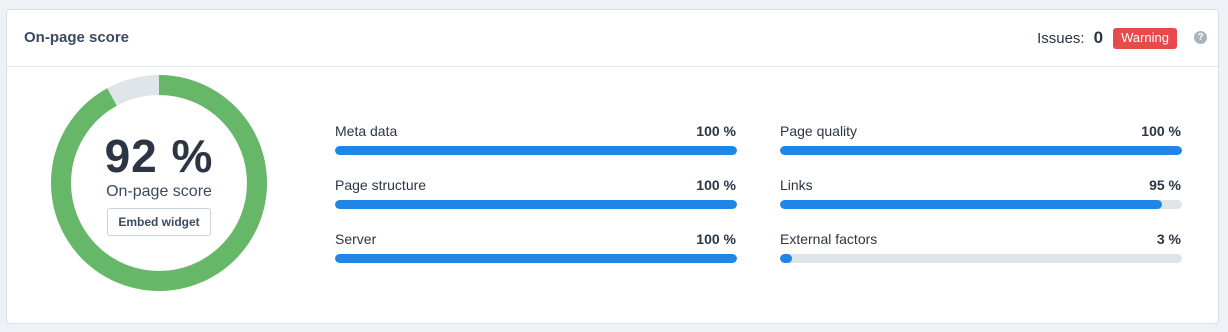 The image size is (1228, 332). Describe the element at coordinates (829, 239) in the screenshot. I see `metric-label: External factors` at that location.